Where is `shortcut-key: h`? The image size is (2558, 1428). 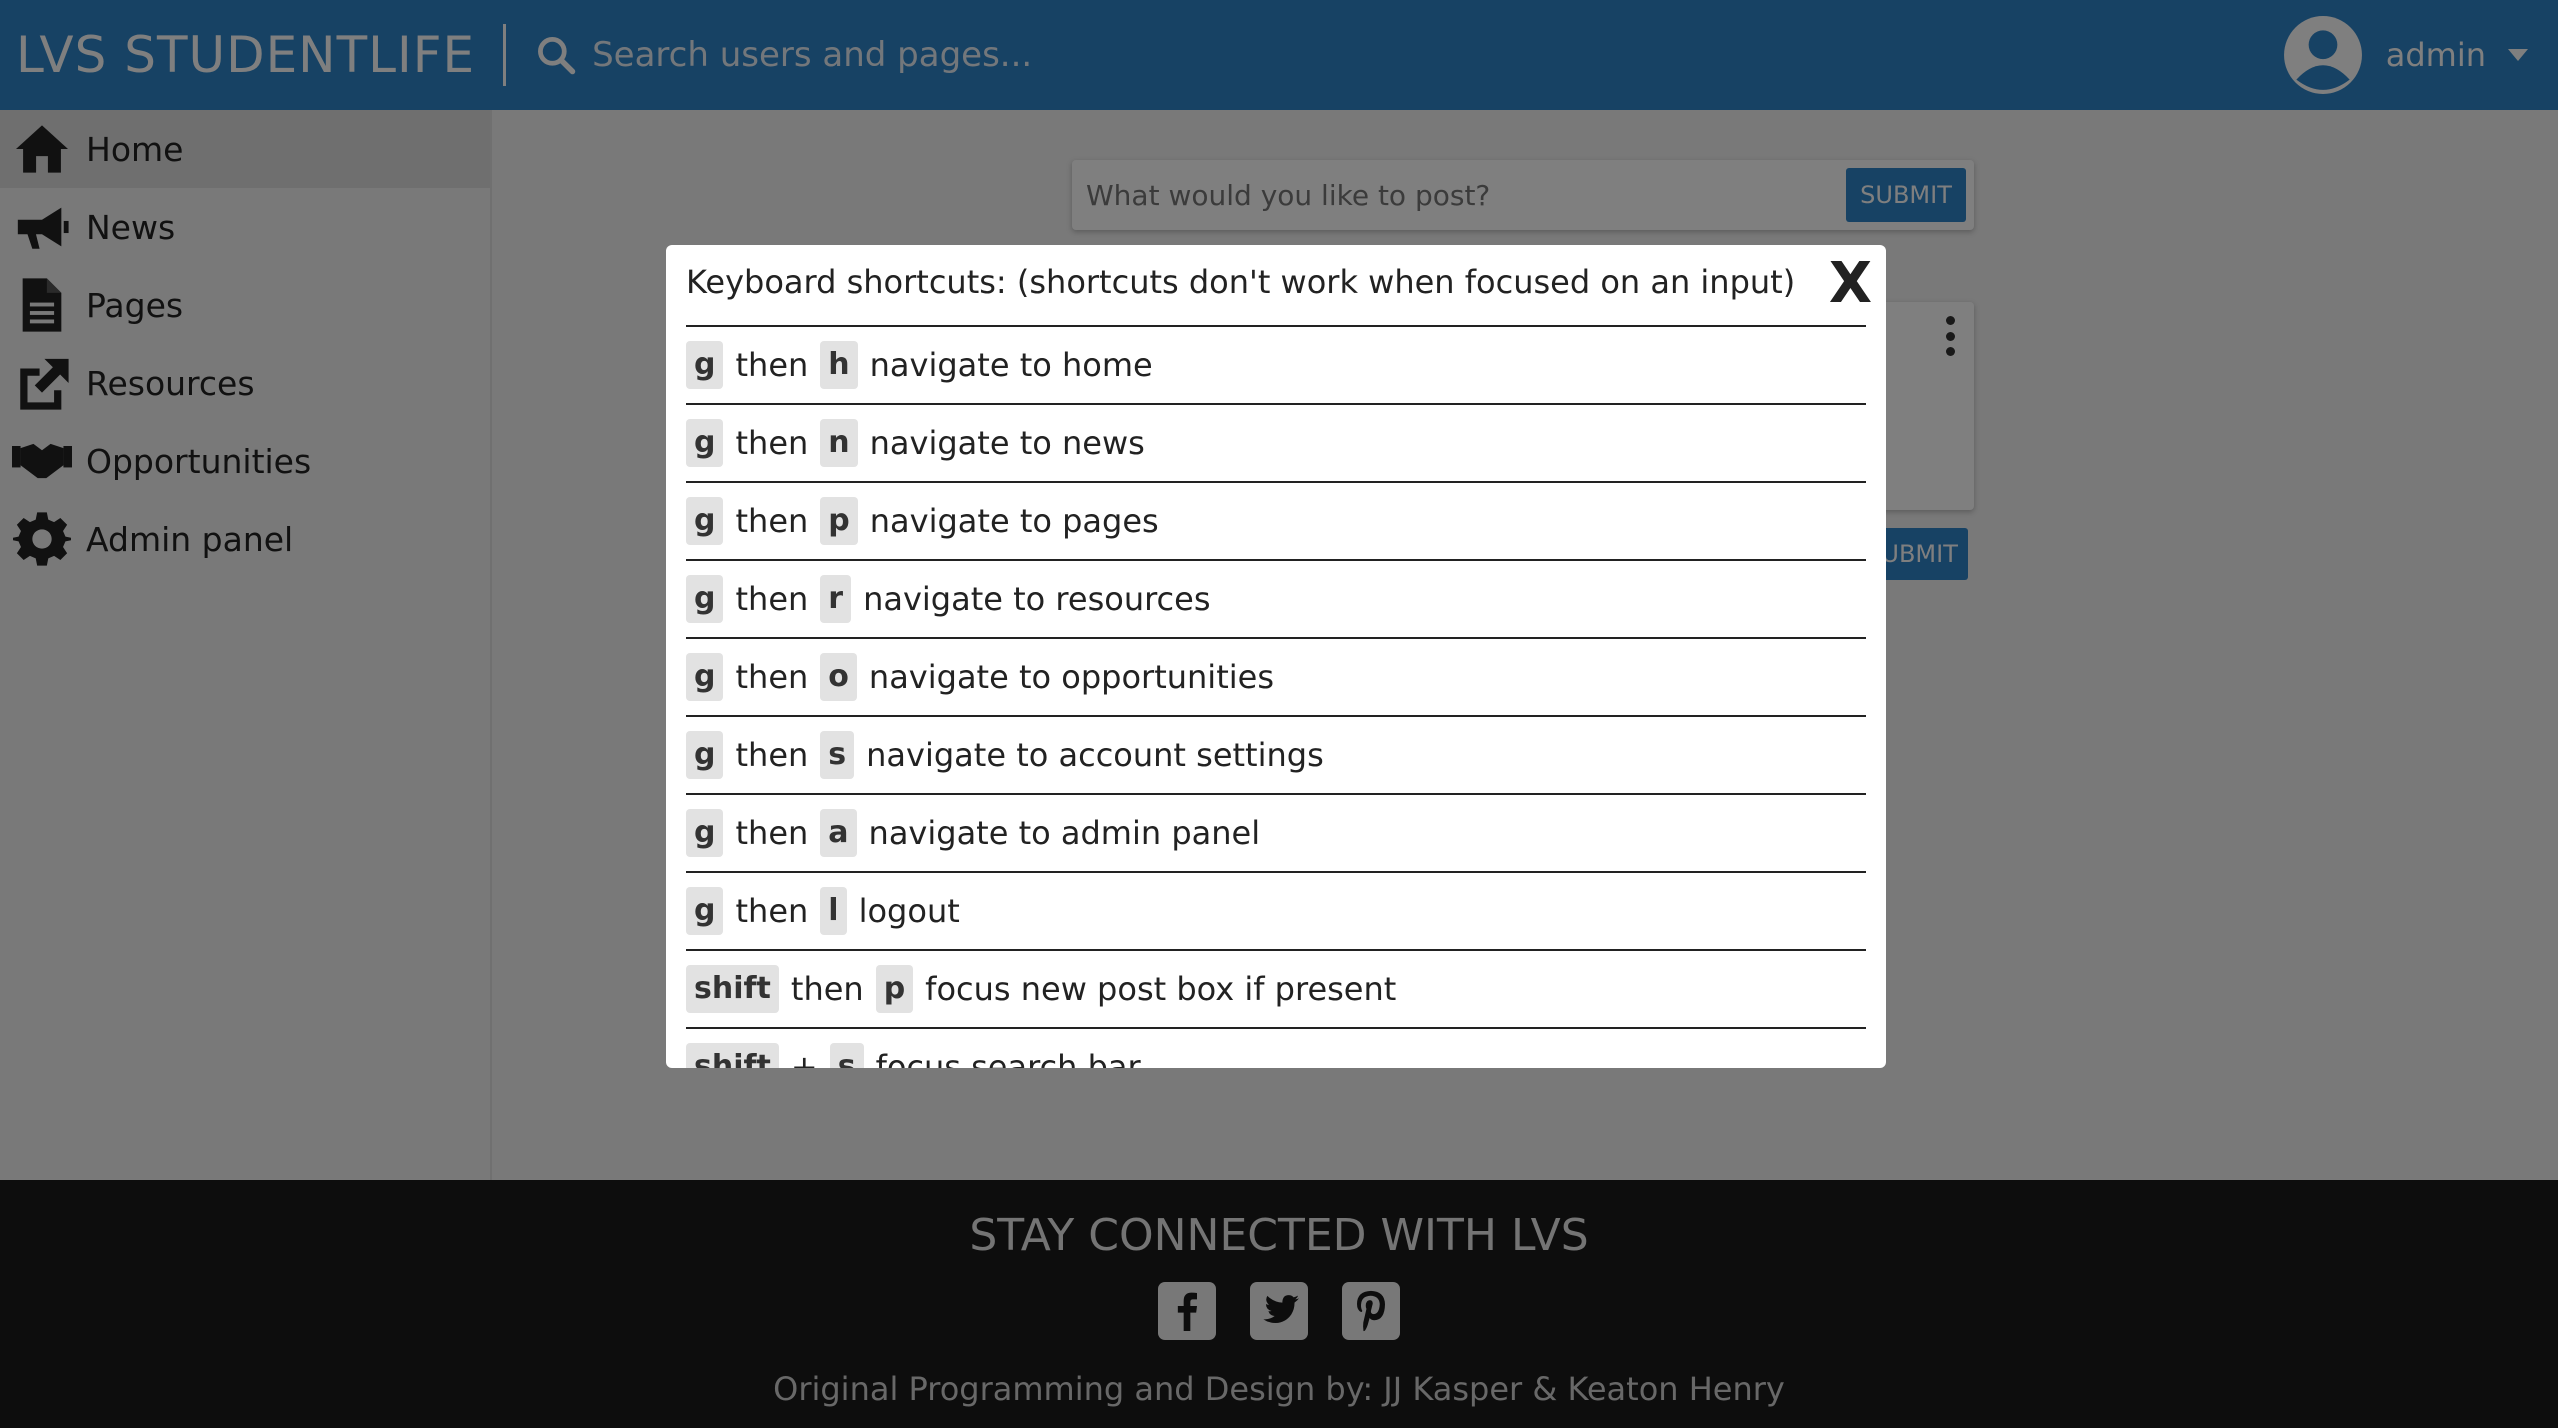
shortcut-key: h is located at coordinates (839, 365).